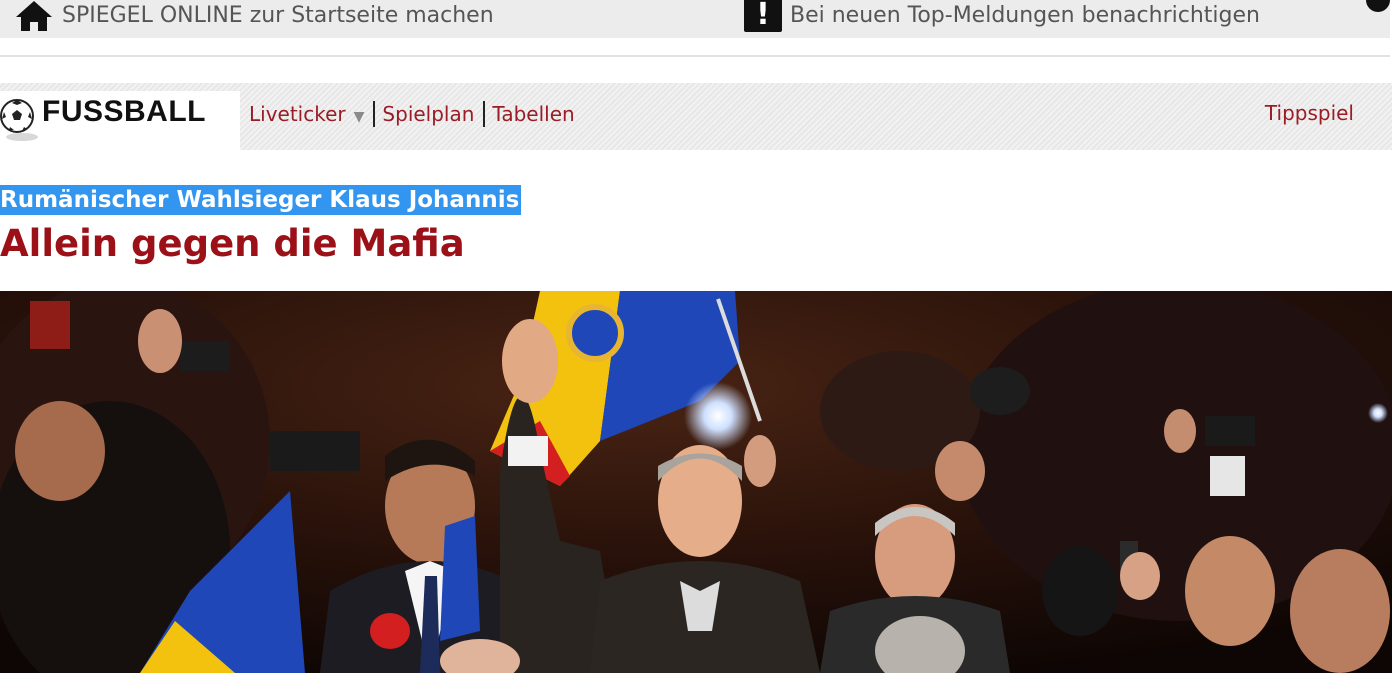  I want to click on home-icon, so click(34, 16).